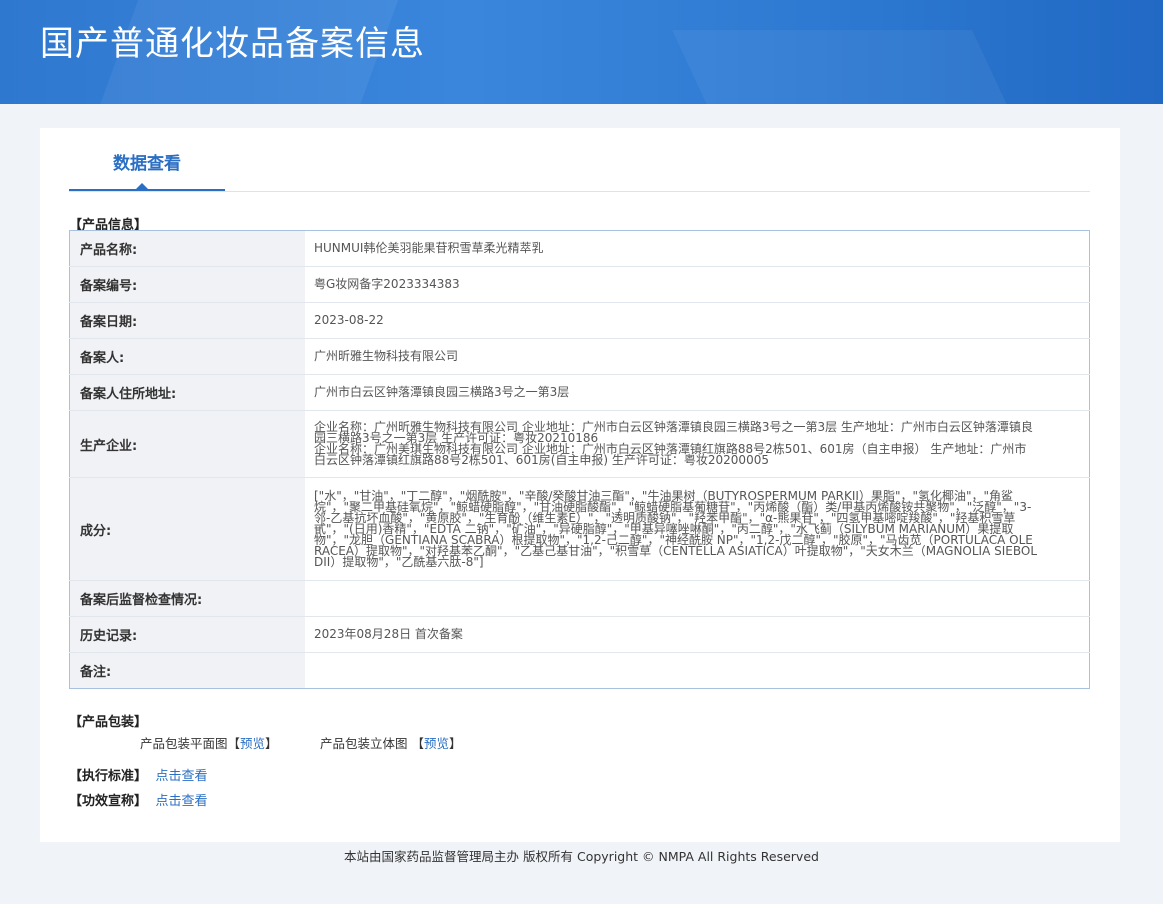 Image resolution: width=1163 pixels, height=904 pixels. Describe the element at coordinates (187, 444) in the screenshot. I see `row-label: 生产企业:` at that location.